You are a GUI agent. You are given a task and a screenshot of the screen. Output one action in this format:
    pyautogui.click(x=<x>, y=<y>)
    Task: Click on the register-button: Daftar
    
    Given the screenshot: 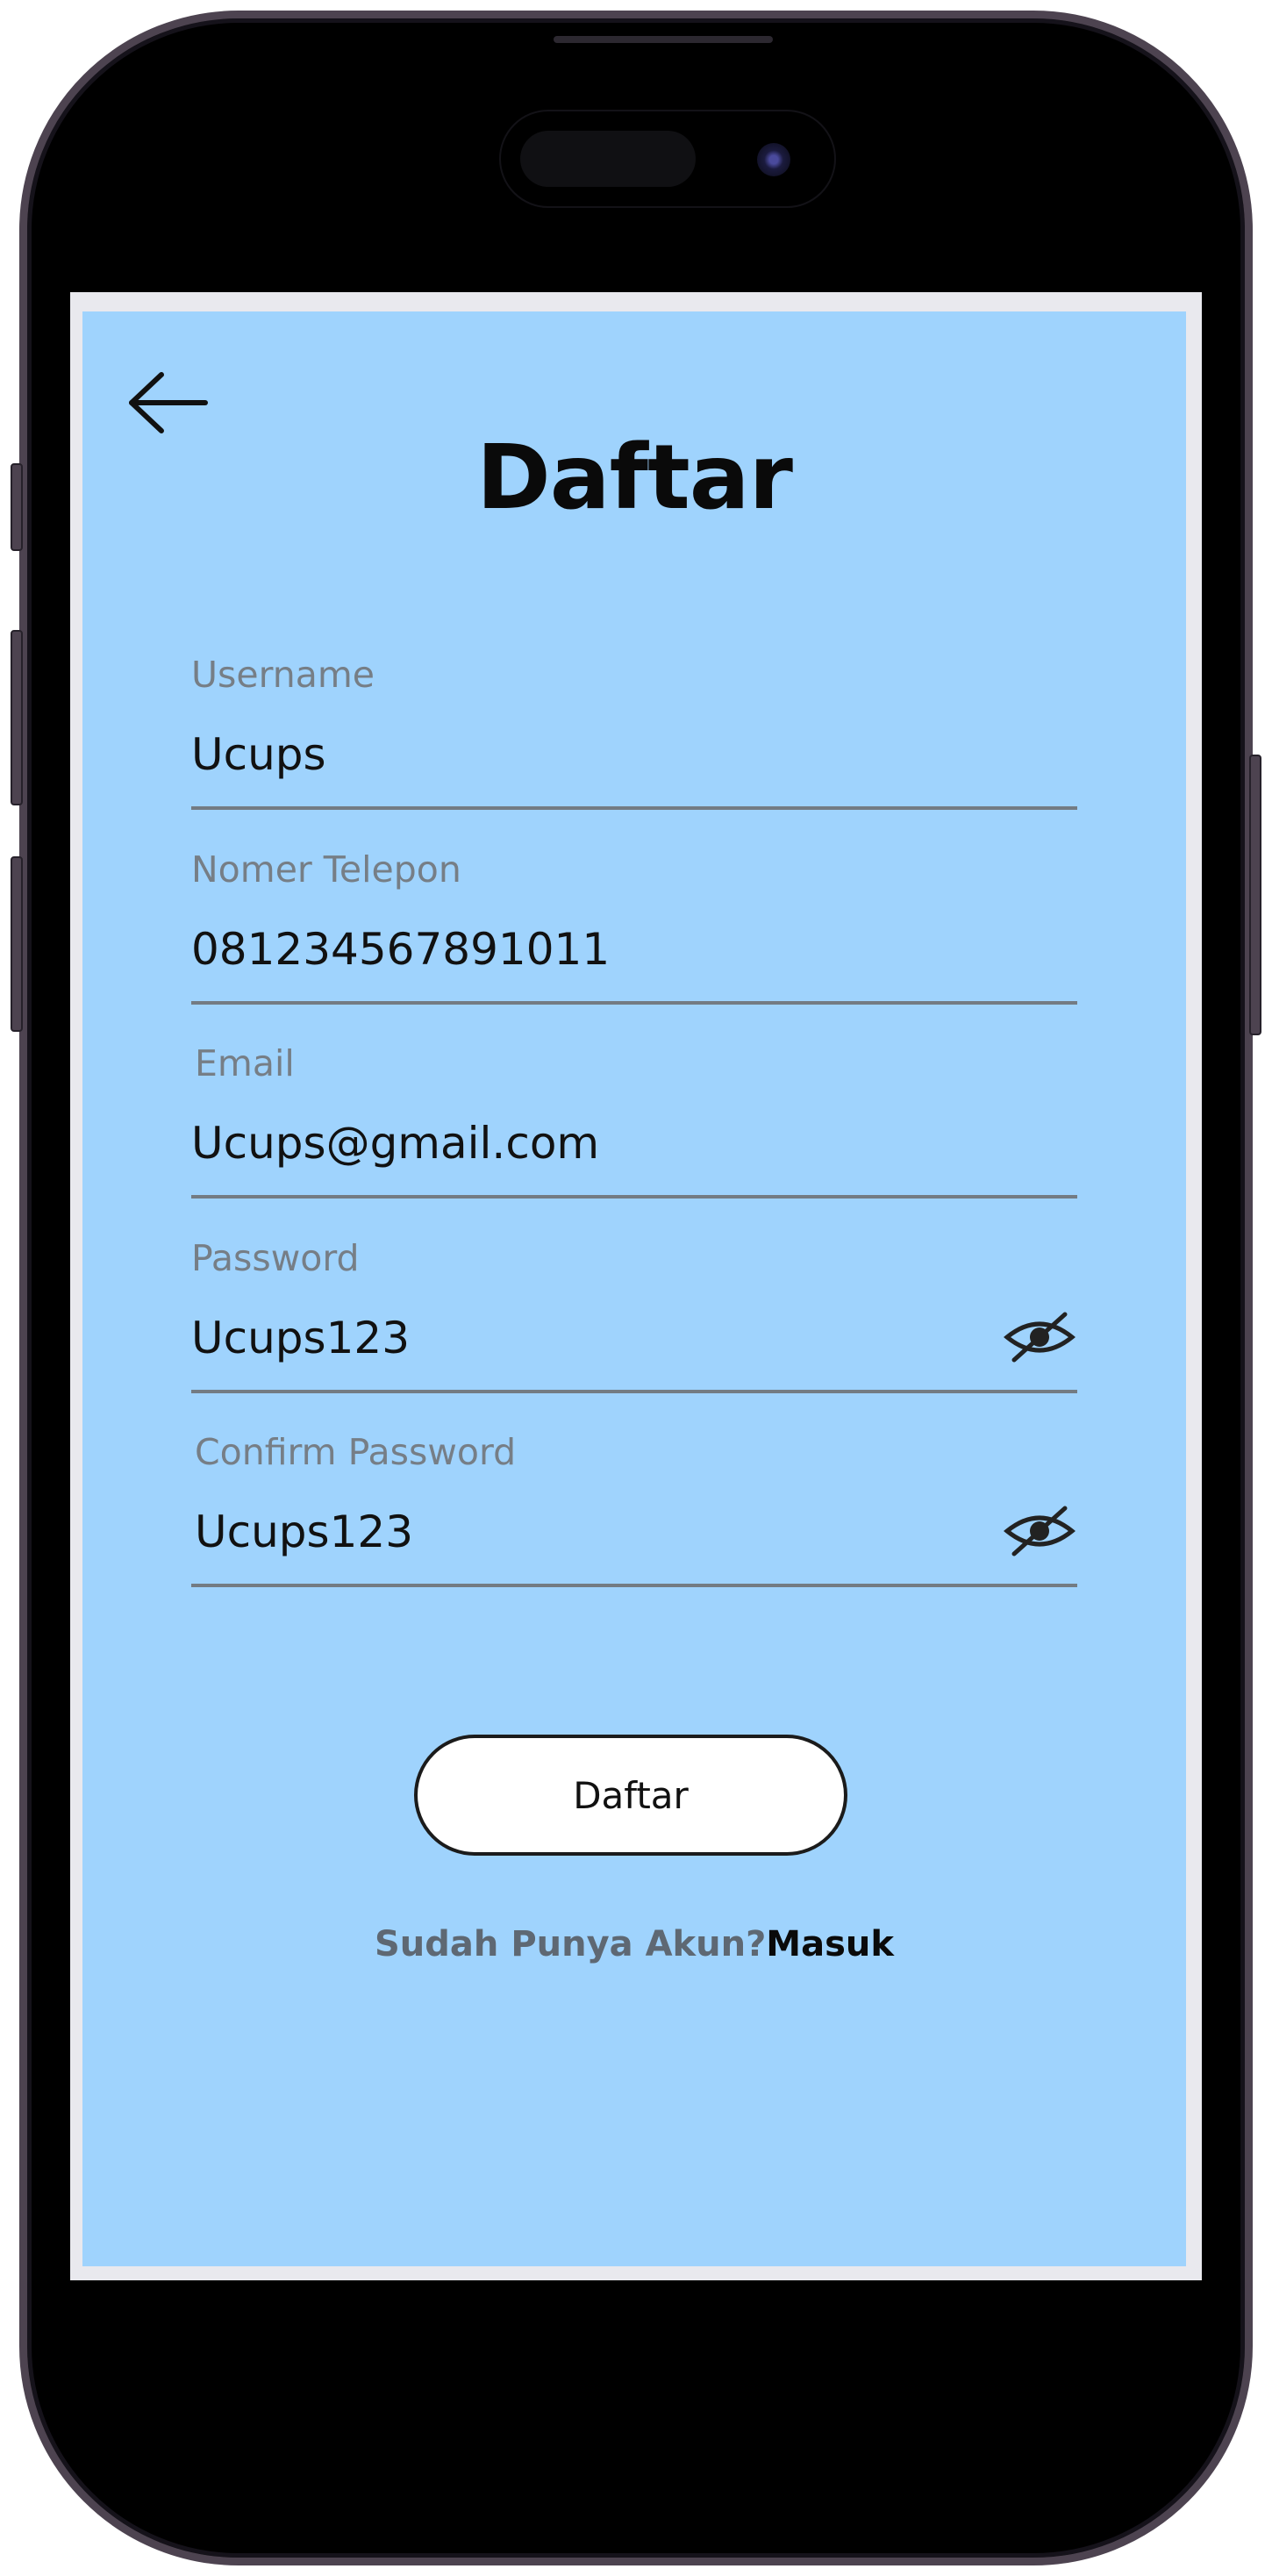 What is the action you would take?
    pyautogui.click(x=630, y=1795)
    